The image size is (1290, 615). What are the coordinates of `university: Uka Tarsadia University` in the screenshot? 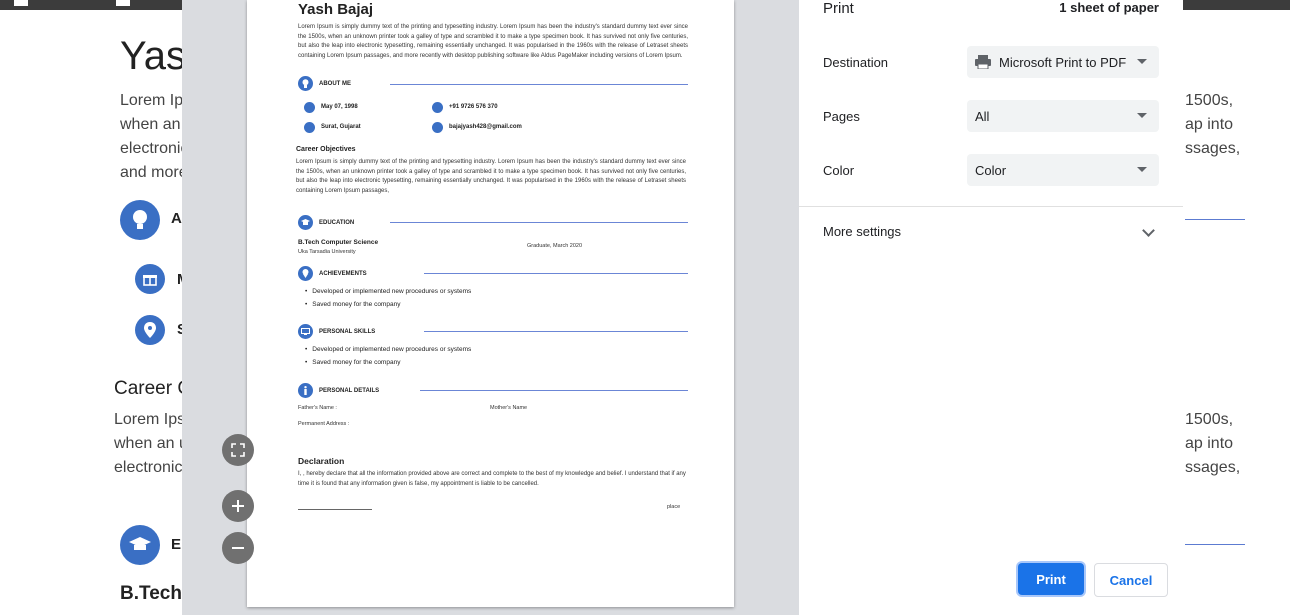 It's located at (327, 252).